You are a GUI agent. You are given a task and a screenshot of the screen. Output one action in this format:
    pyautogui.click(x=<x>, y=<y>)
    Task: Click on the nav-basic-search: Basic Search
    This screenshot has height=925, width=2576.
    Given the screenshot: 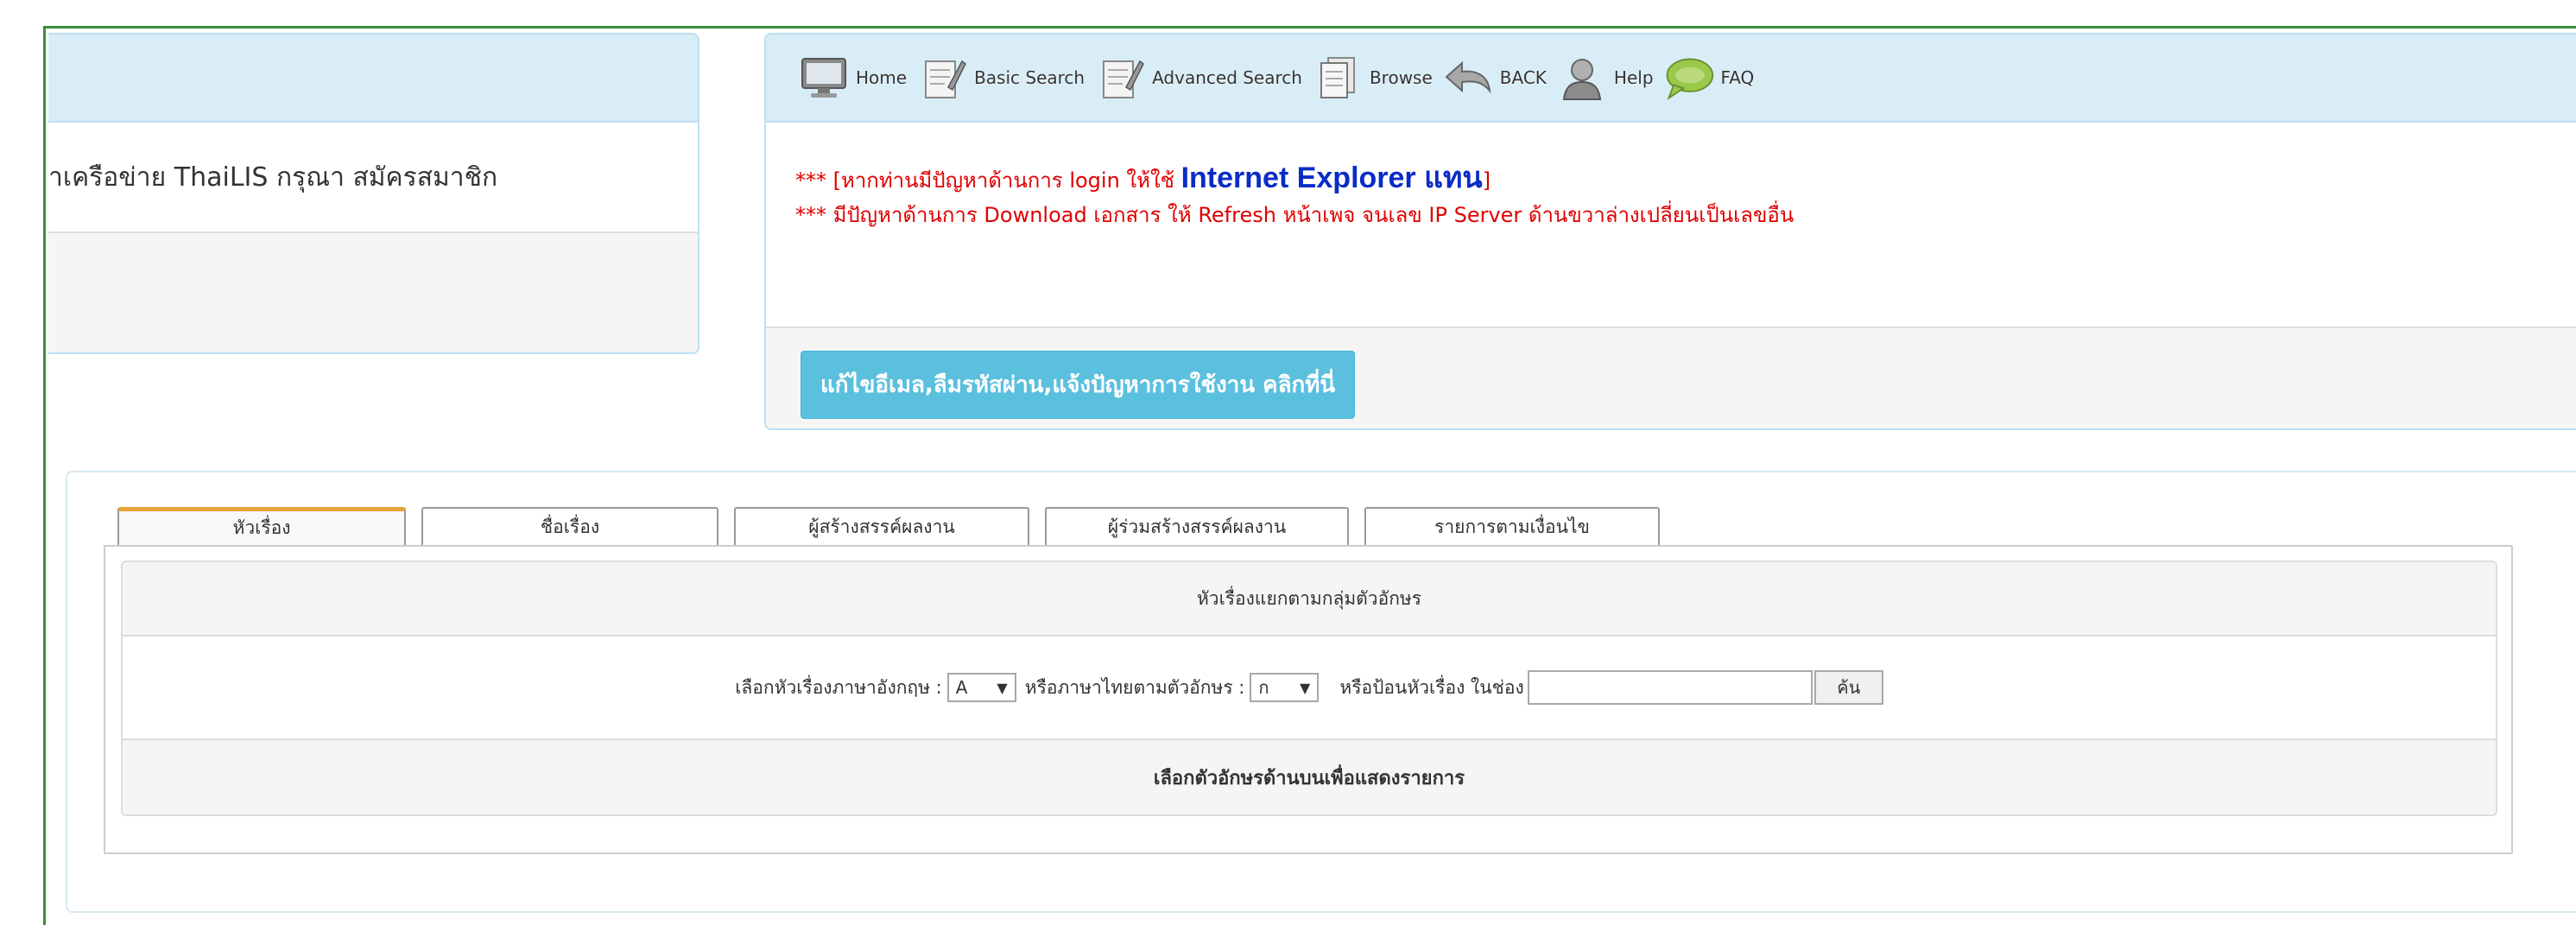 What is the action you would take?
    pyautogui.click(x=1000, y=78)
    